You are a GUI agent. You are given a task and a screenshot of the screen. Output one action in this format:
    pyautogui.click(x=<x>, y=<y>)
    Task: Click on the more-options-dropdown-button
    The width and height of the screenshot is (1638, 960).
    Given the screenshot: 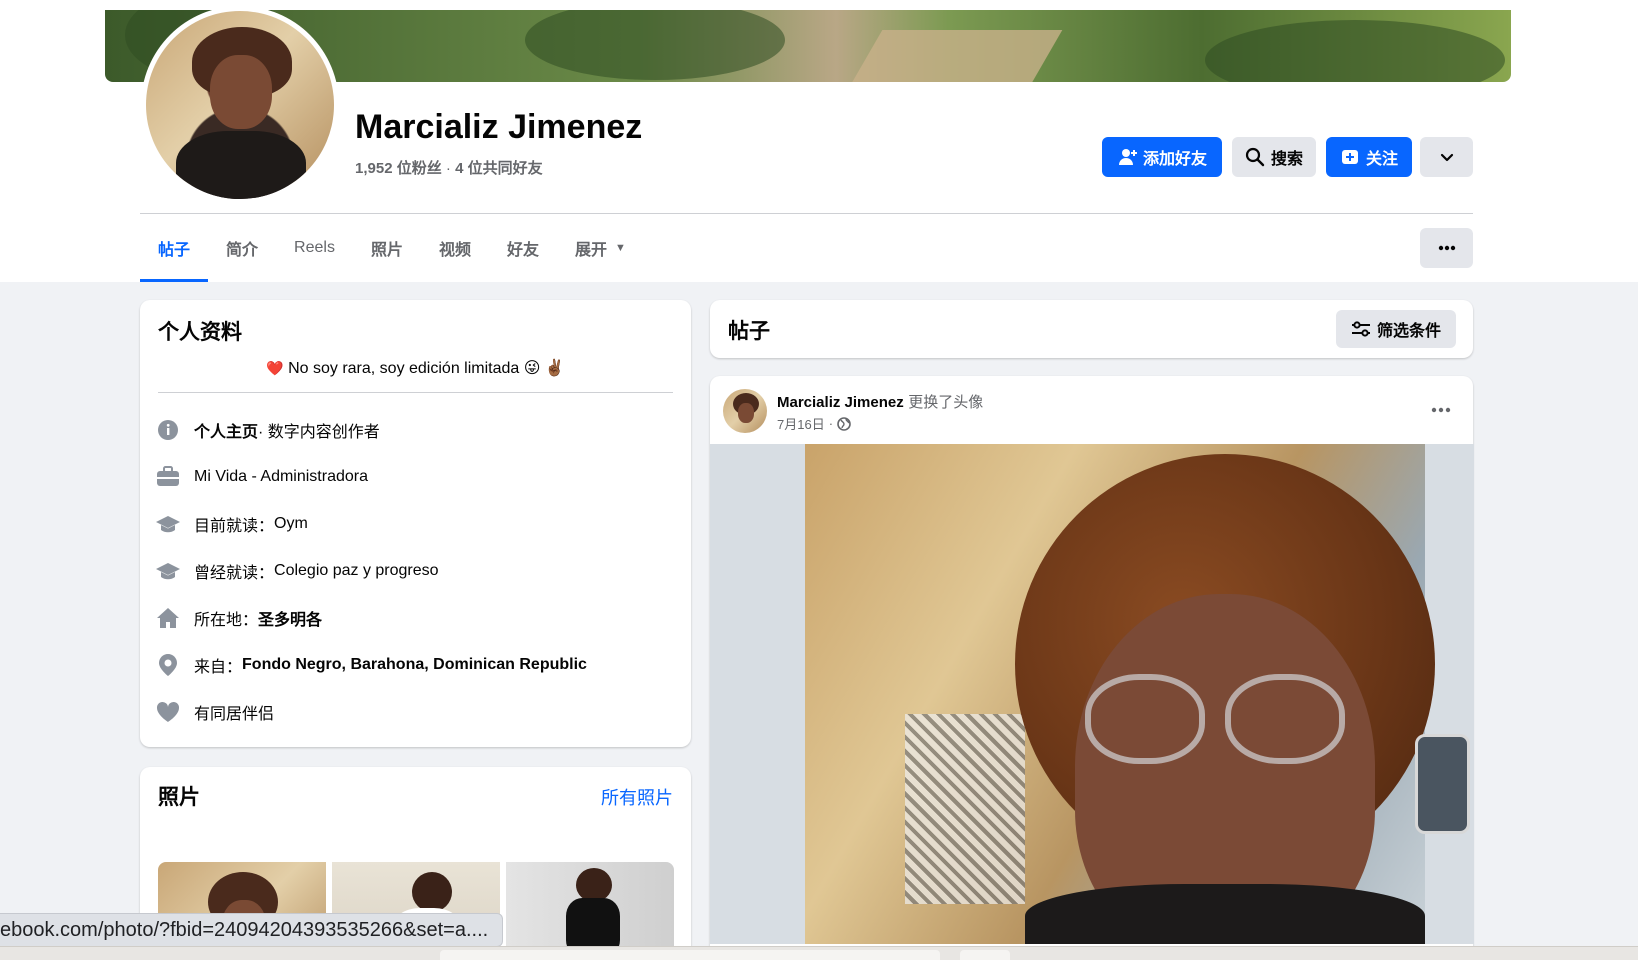 What is the action you would take?
    pyautogui.click(x=1446, y=157)
    